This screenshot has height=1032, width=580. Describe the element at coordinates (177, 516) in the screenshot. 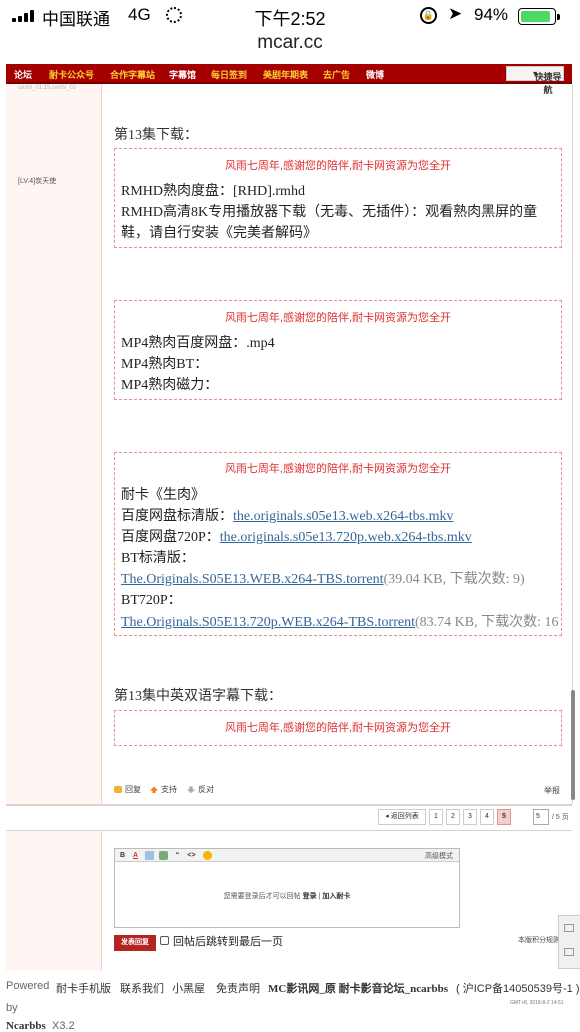

I see `baidu-std-label: 百度网盘标清版：` at that location.